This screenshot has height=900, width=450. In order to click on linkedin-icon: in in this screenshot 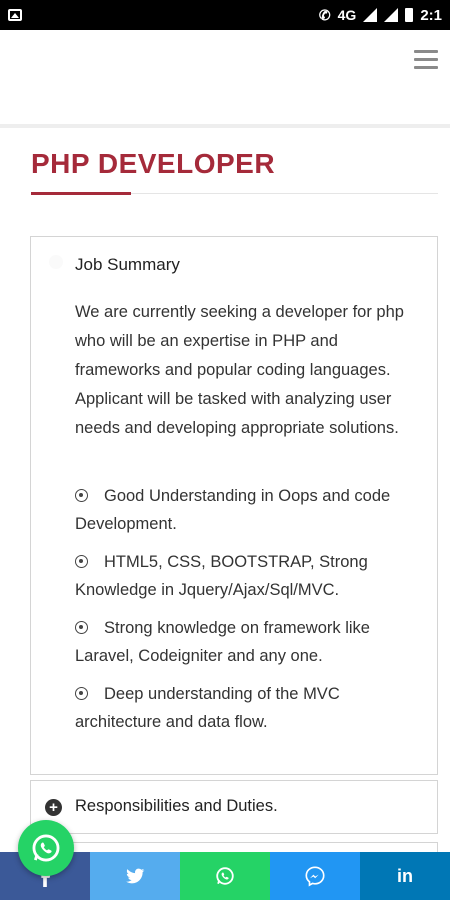, I will do `click(405, 875)`.